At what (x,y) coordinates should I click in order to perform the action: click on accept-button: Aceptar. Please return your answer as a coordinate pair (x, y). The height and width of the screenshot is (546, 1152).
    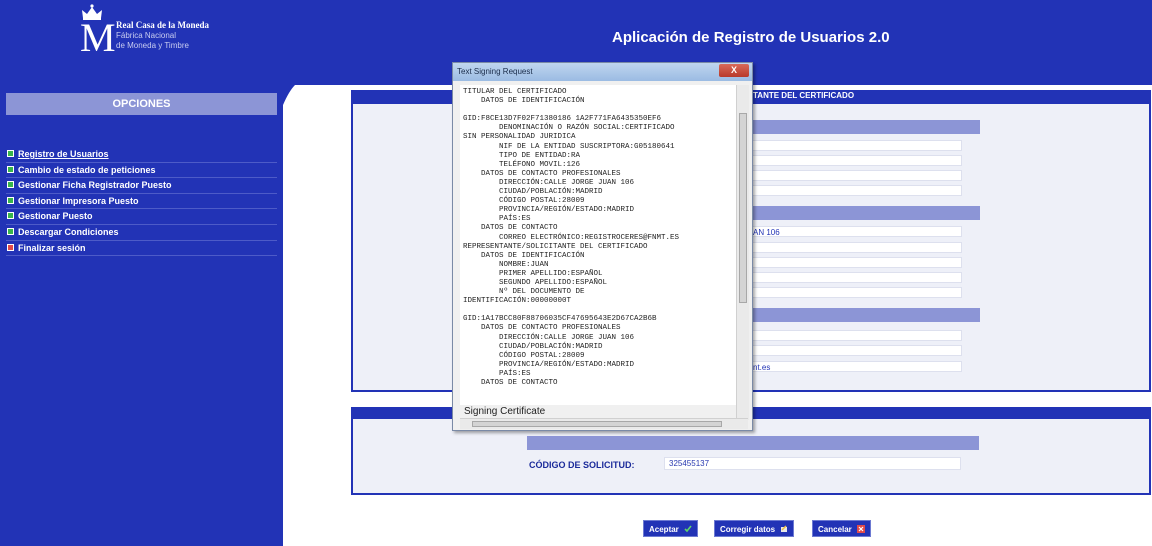
    Looking at the image, I should click on (671, 528).